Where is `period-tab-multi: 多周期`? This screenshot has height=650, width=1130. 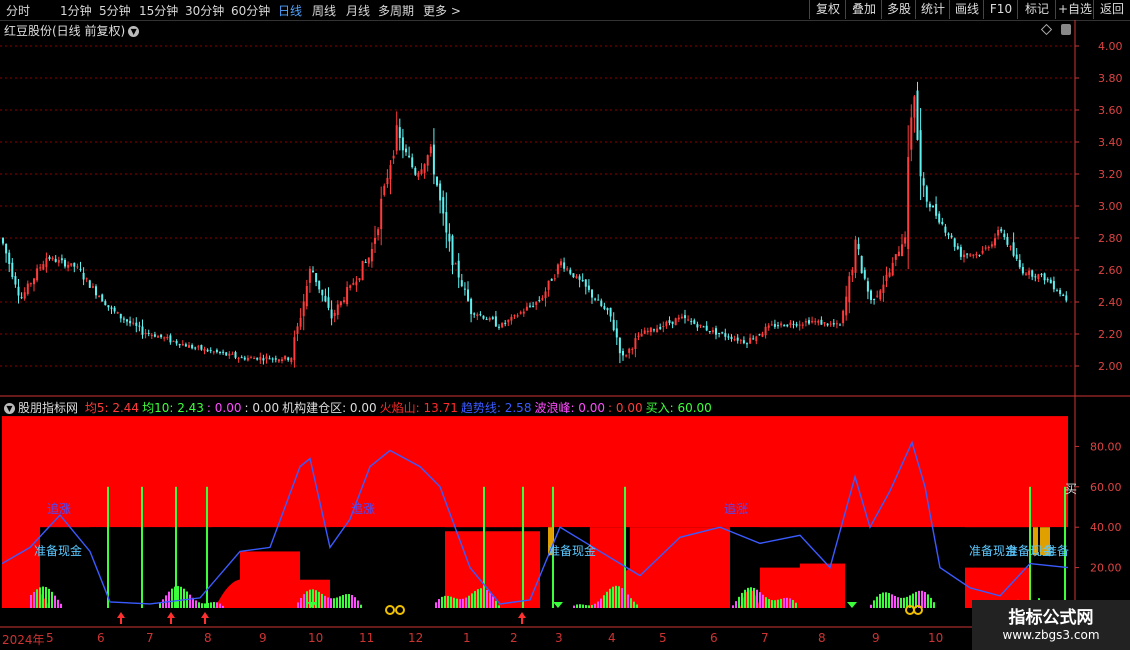 period-tab-multi: 多周期 is located at coordinates (396, 10).